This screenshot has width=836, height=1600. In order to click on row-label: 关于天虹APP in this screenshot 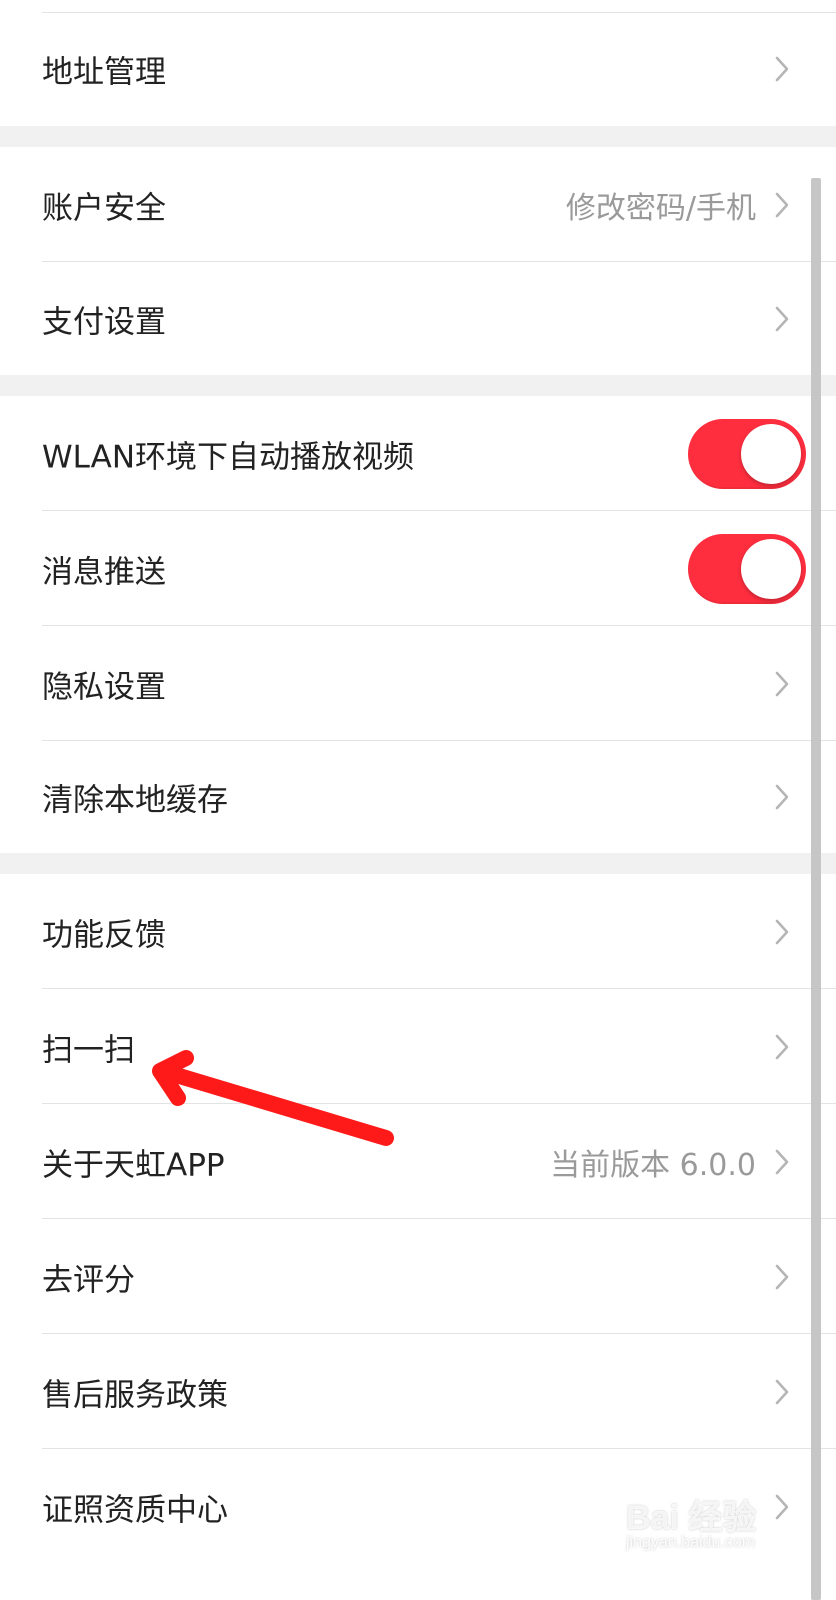, I will do `click(133, 1165)`.